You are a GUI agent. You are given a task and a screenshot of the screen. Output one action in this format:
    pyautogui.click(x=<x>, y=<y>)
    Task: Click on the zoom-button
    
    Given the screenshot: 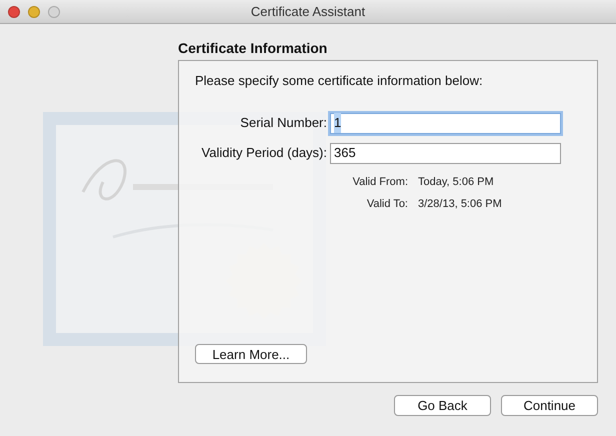 What is the action you would take?
    pyautogui.click(x=54, y=12)
    